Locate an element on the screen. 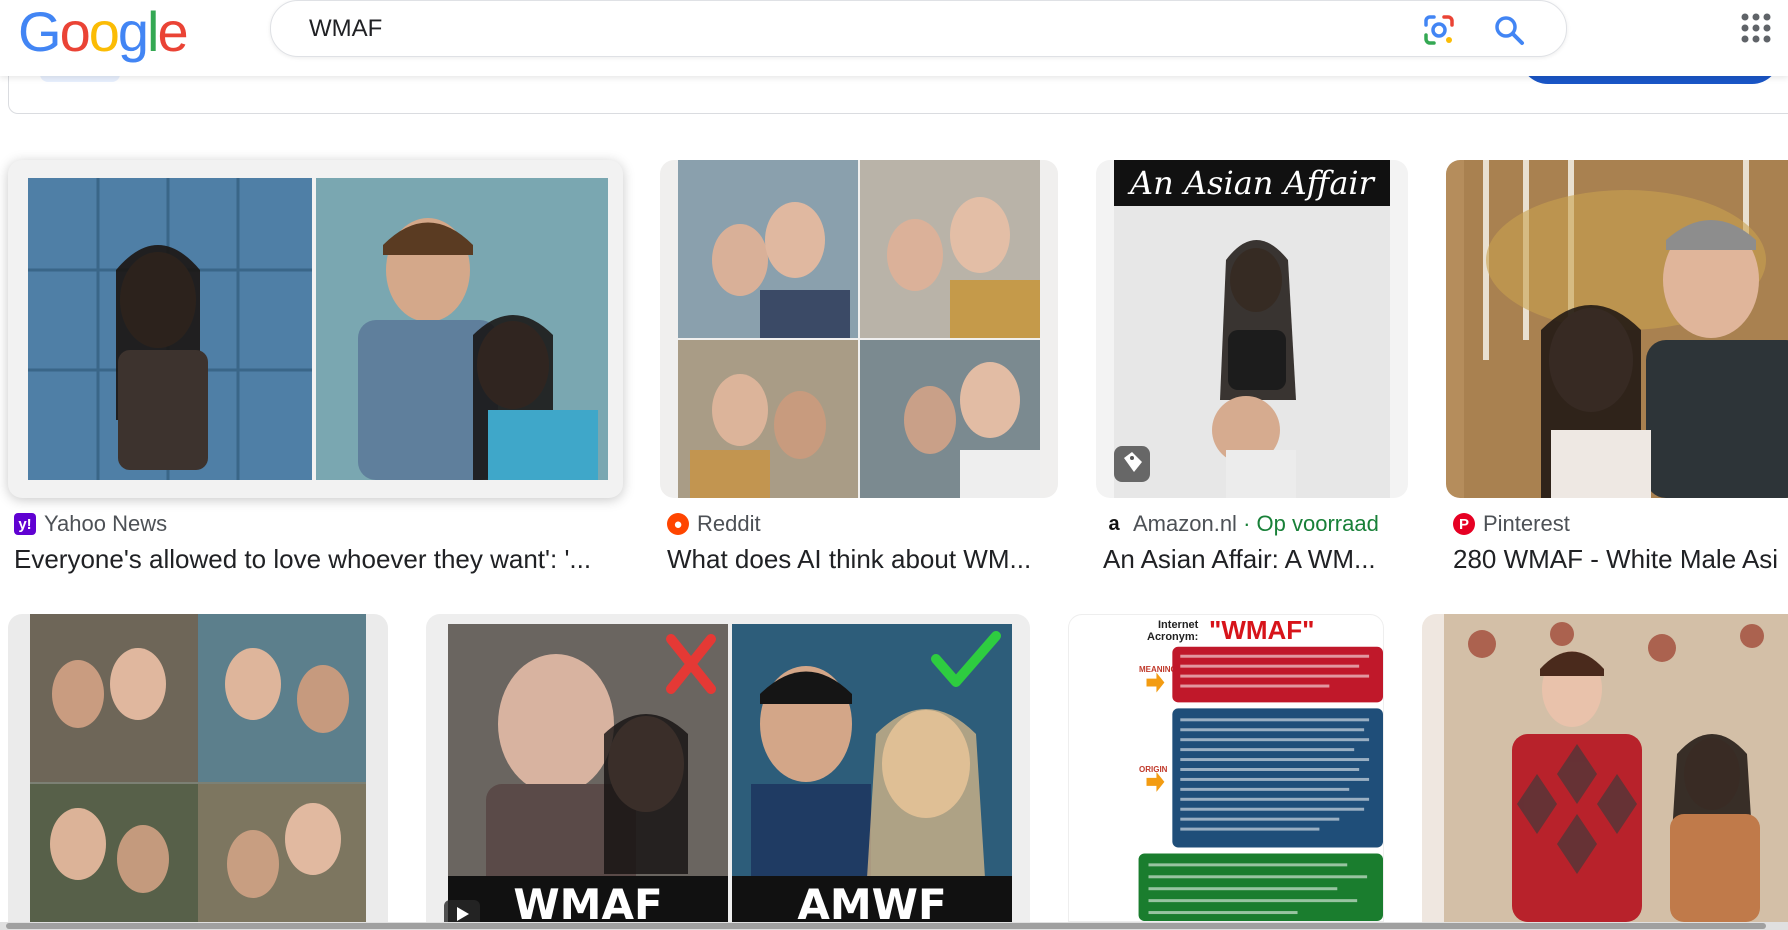  source-name: Amazon.nl is located at coordinates (1185, 523).